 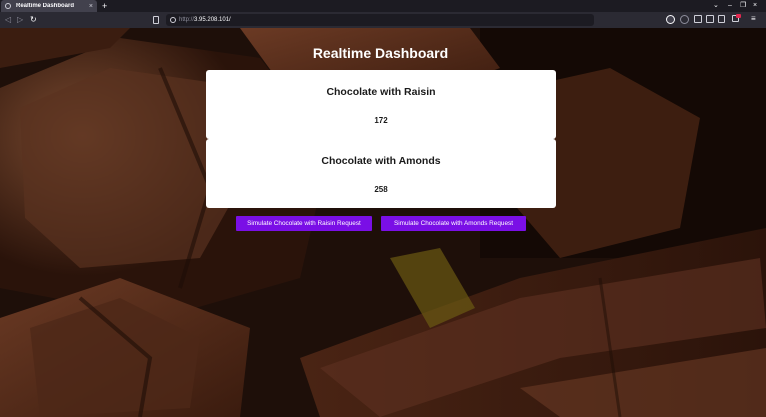 I want to click on restore-icon: ❐, so click(x=743, y=6).